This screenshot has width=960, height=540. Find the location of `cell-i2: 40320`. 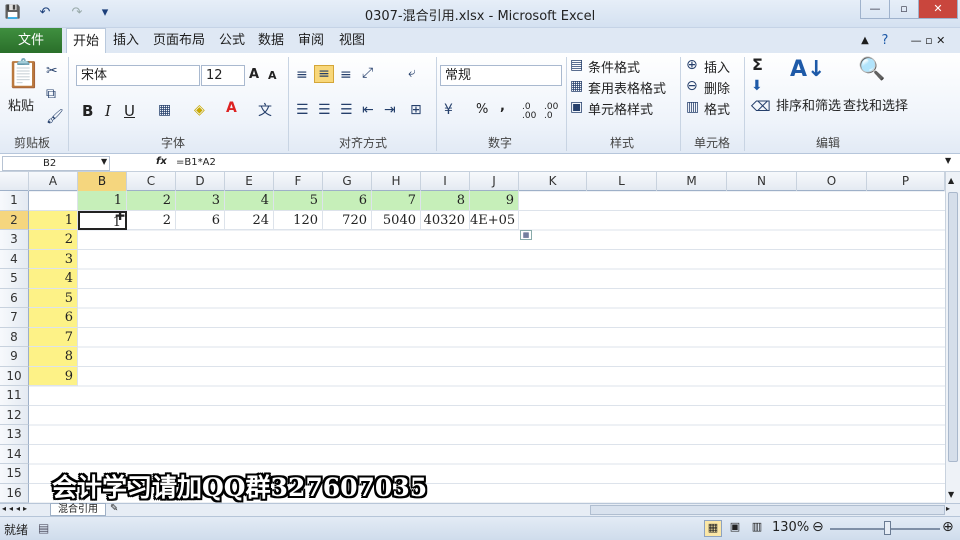

cell-i2: 40320 is located at coordinates (445, 220).